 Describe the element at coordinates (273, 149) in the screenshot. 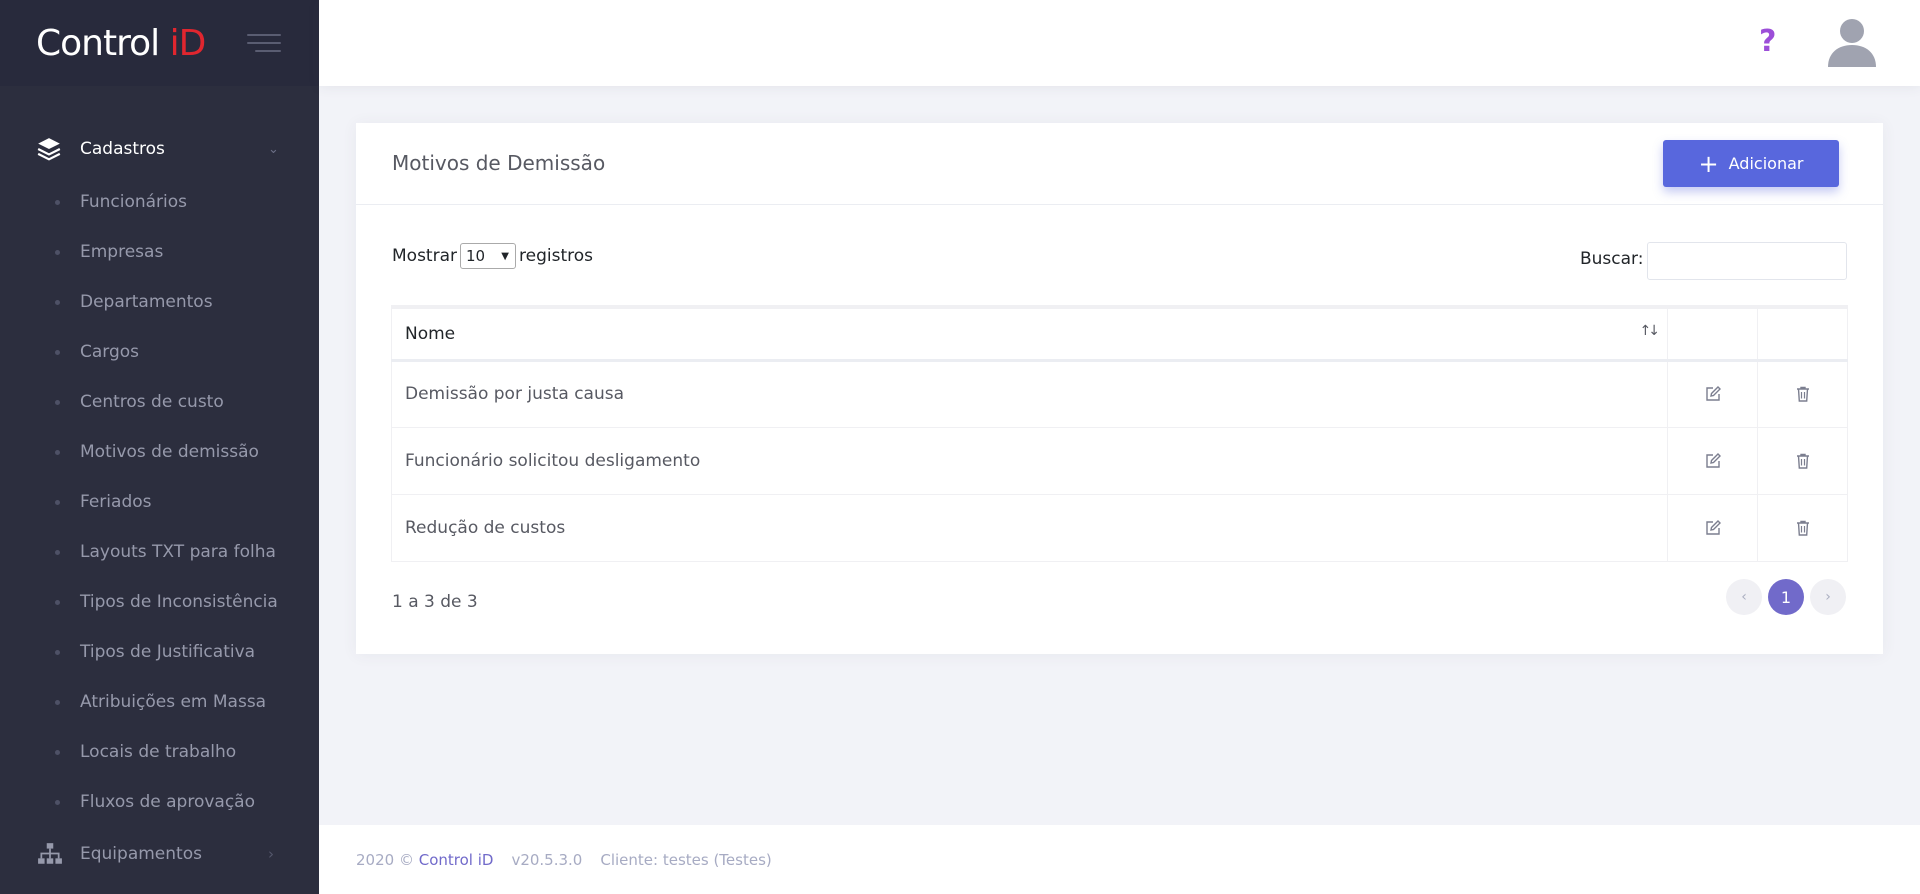

I see `chevron-down-icon: ⌄` at that location.